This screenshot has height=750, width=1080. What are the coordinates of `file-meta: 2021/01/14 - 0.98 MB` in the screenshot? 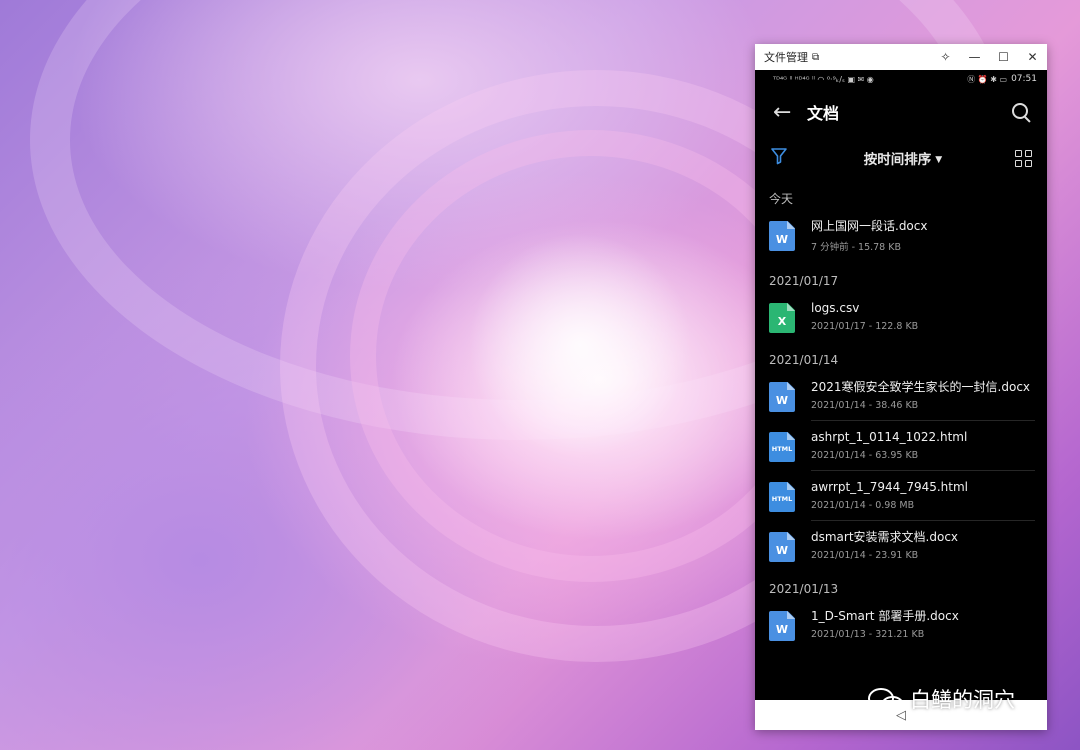 It's located at (863, 505).